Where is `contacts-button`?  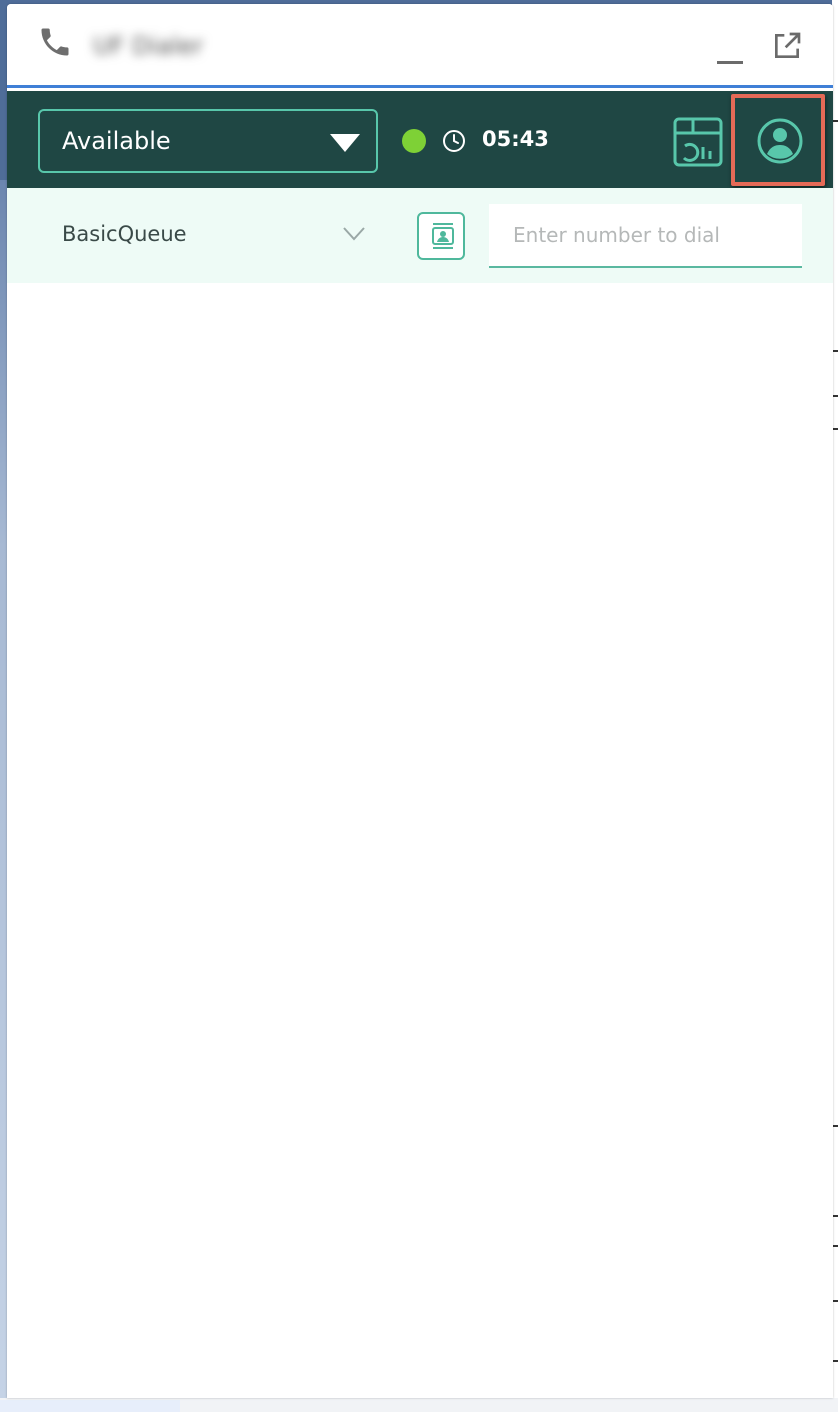 contacts-button is located at coordinates (441, 236).